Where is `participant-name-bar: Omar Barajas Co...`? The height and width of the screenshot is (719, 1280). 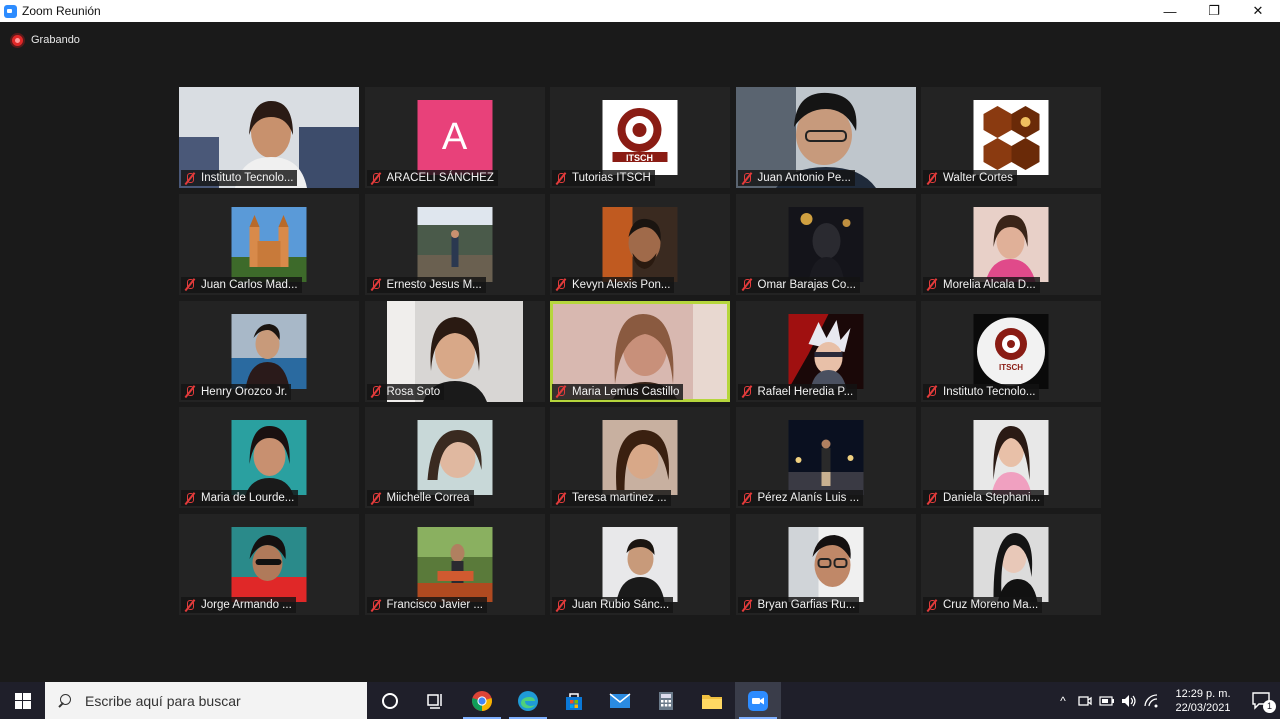 participant-name-bar: Omar Barajas Co... is located at coordinates (798, 284).